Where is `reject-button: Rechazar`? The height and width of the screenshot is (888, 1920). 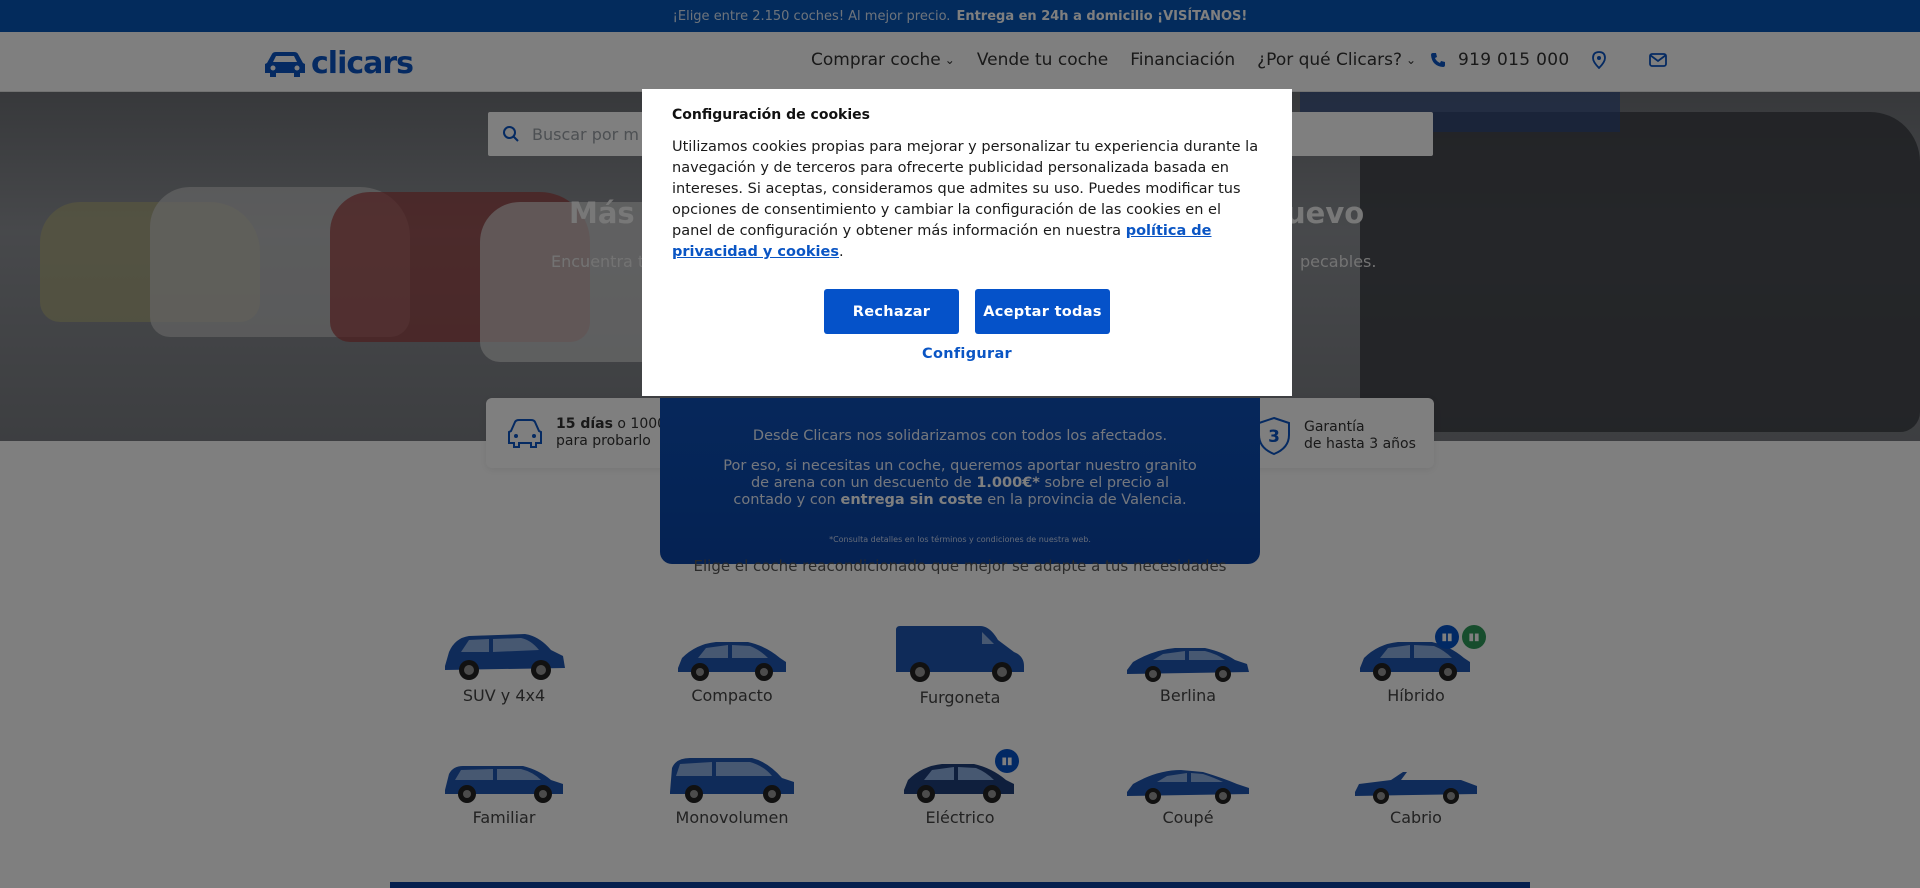
reject-button: Rechazar is located at coordinates (891, 311).